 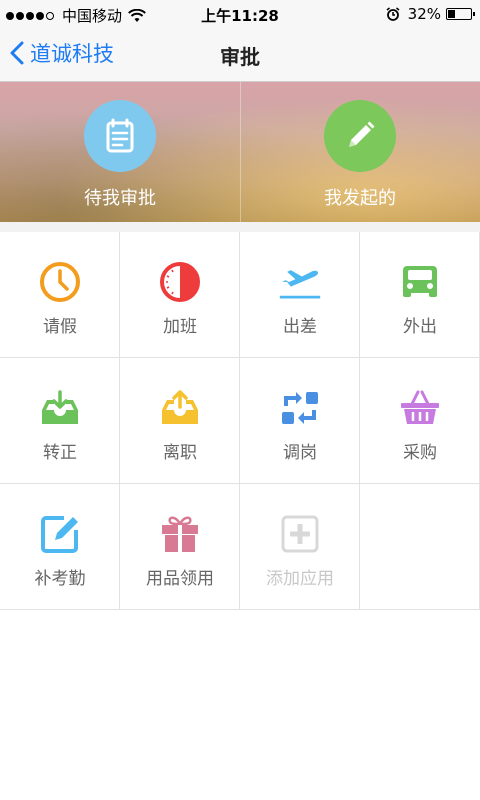 I want to click on pending-approval-button: 待我审批, so click(x=120, y=152).